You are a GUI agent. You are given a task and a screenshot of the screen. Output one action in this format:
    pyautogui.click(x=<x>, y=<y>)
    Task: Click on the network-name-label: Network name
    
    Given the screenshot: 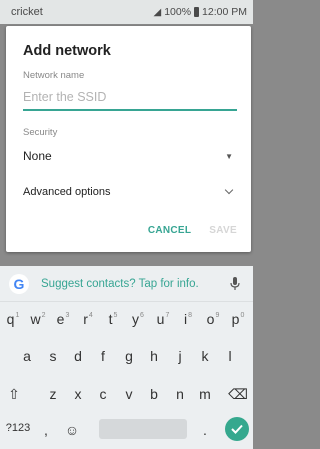 What is the action you would take?
    pyautogui.click(x=54, y=75)
    